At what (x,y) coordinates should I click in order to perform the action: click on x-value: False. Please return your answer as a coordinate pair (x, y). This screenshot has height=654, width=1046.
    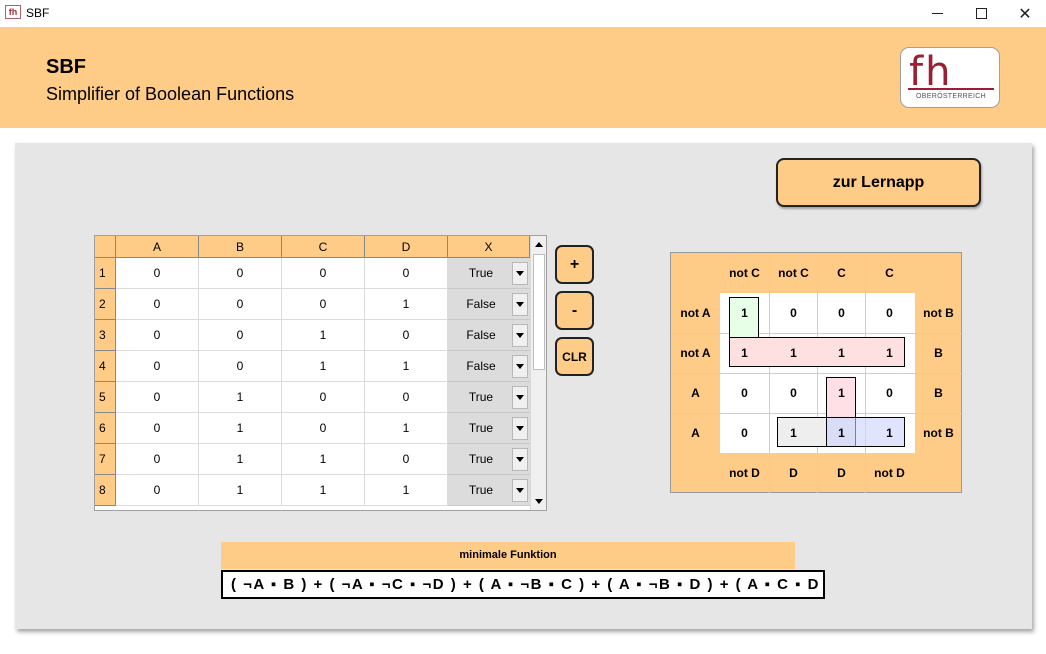
    Looking at the image, I should click on (481, 304).